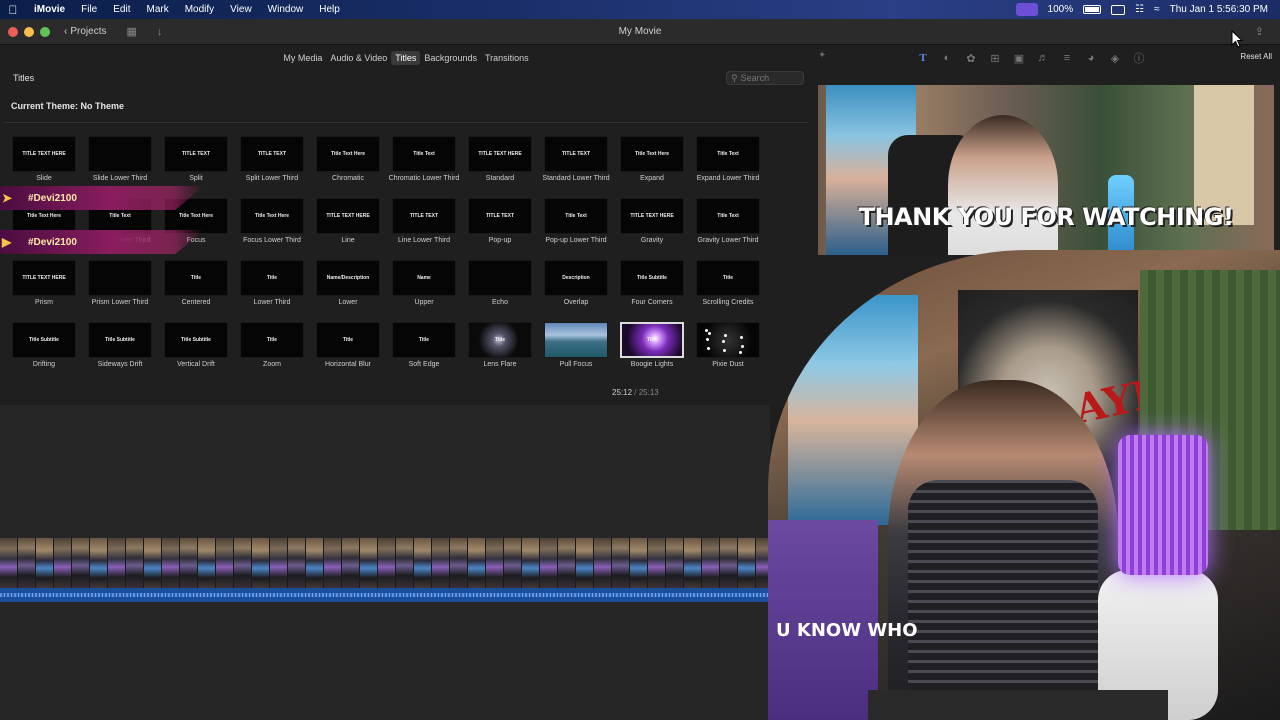 This screenshot has width=1280, height=720. Describe the element at coordinates (272, 229) in the screenshot. I see `title-tile-focus-lower-third: Title Text Here Focus Lower Third` at that location.